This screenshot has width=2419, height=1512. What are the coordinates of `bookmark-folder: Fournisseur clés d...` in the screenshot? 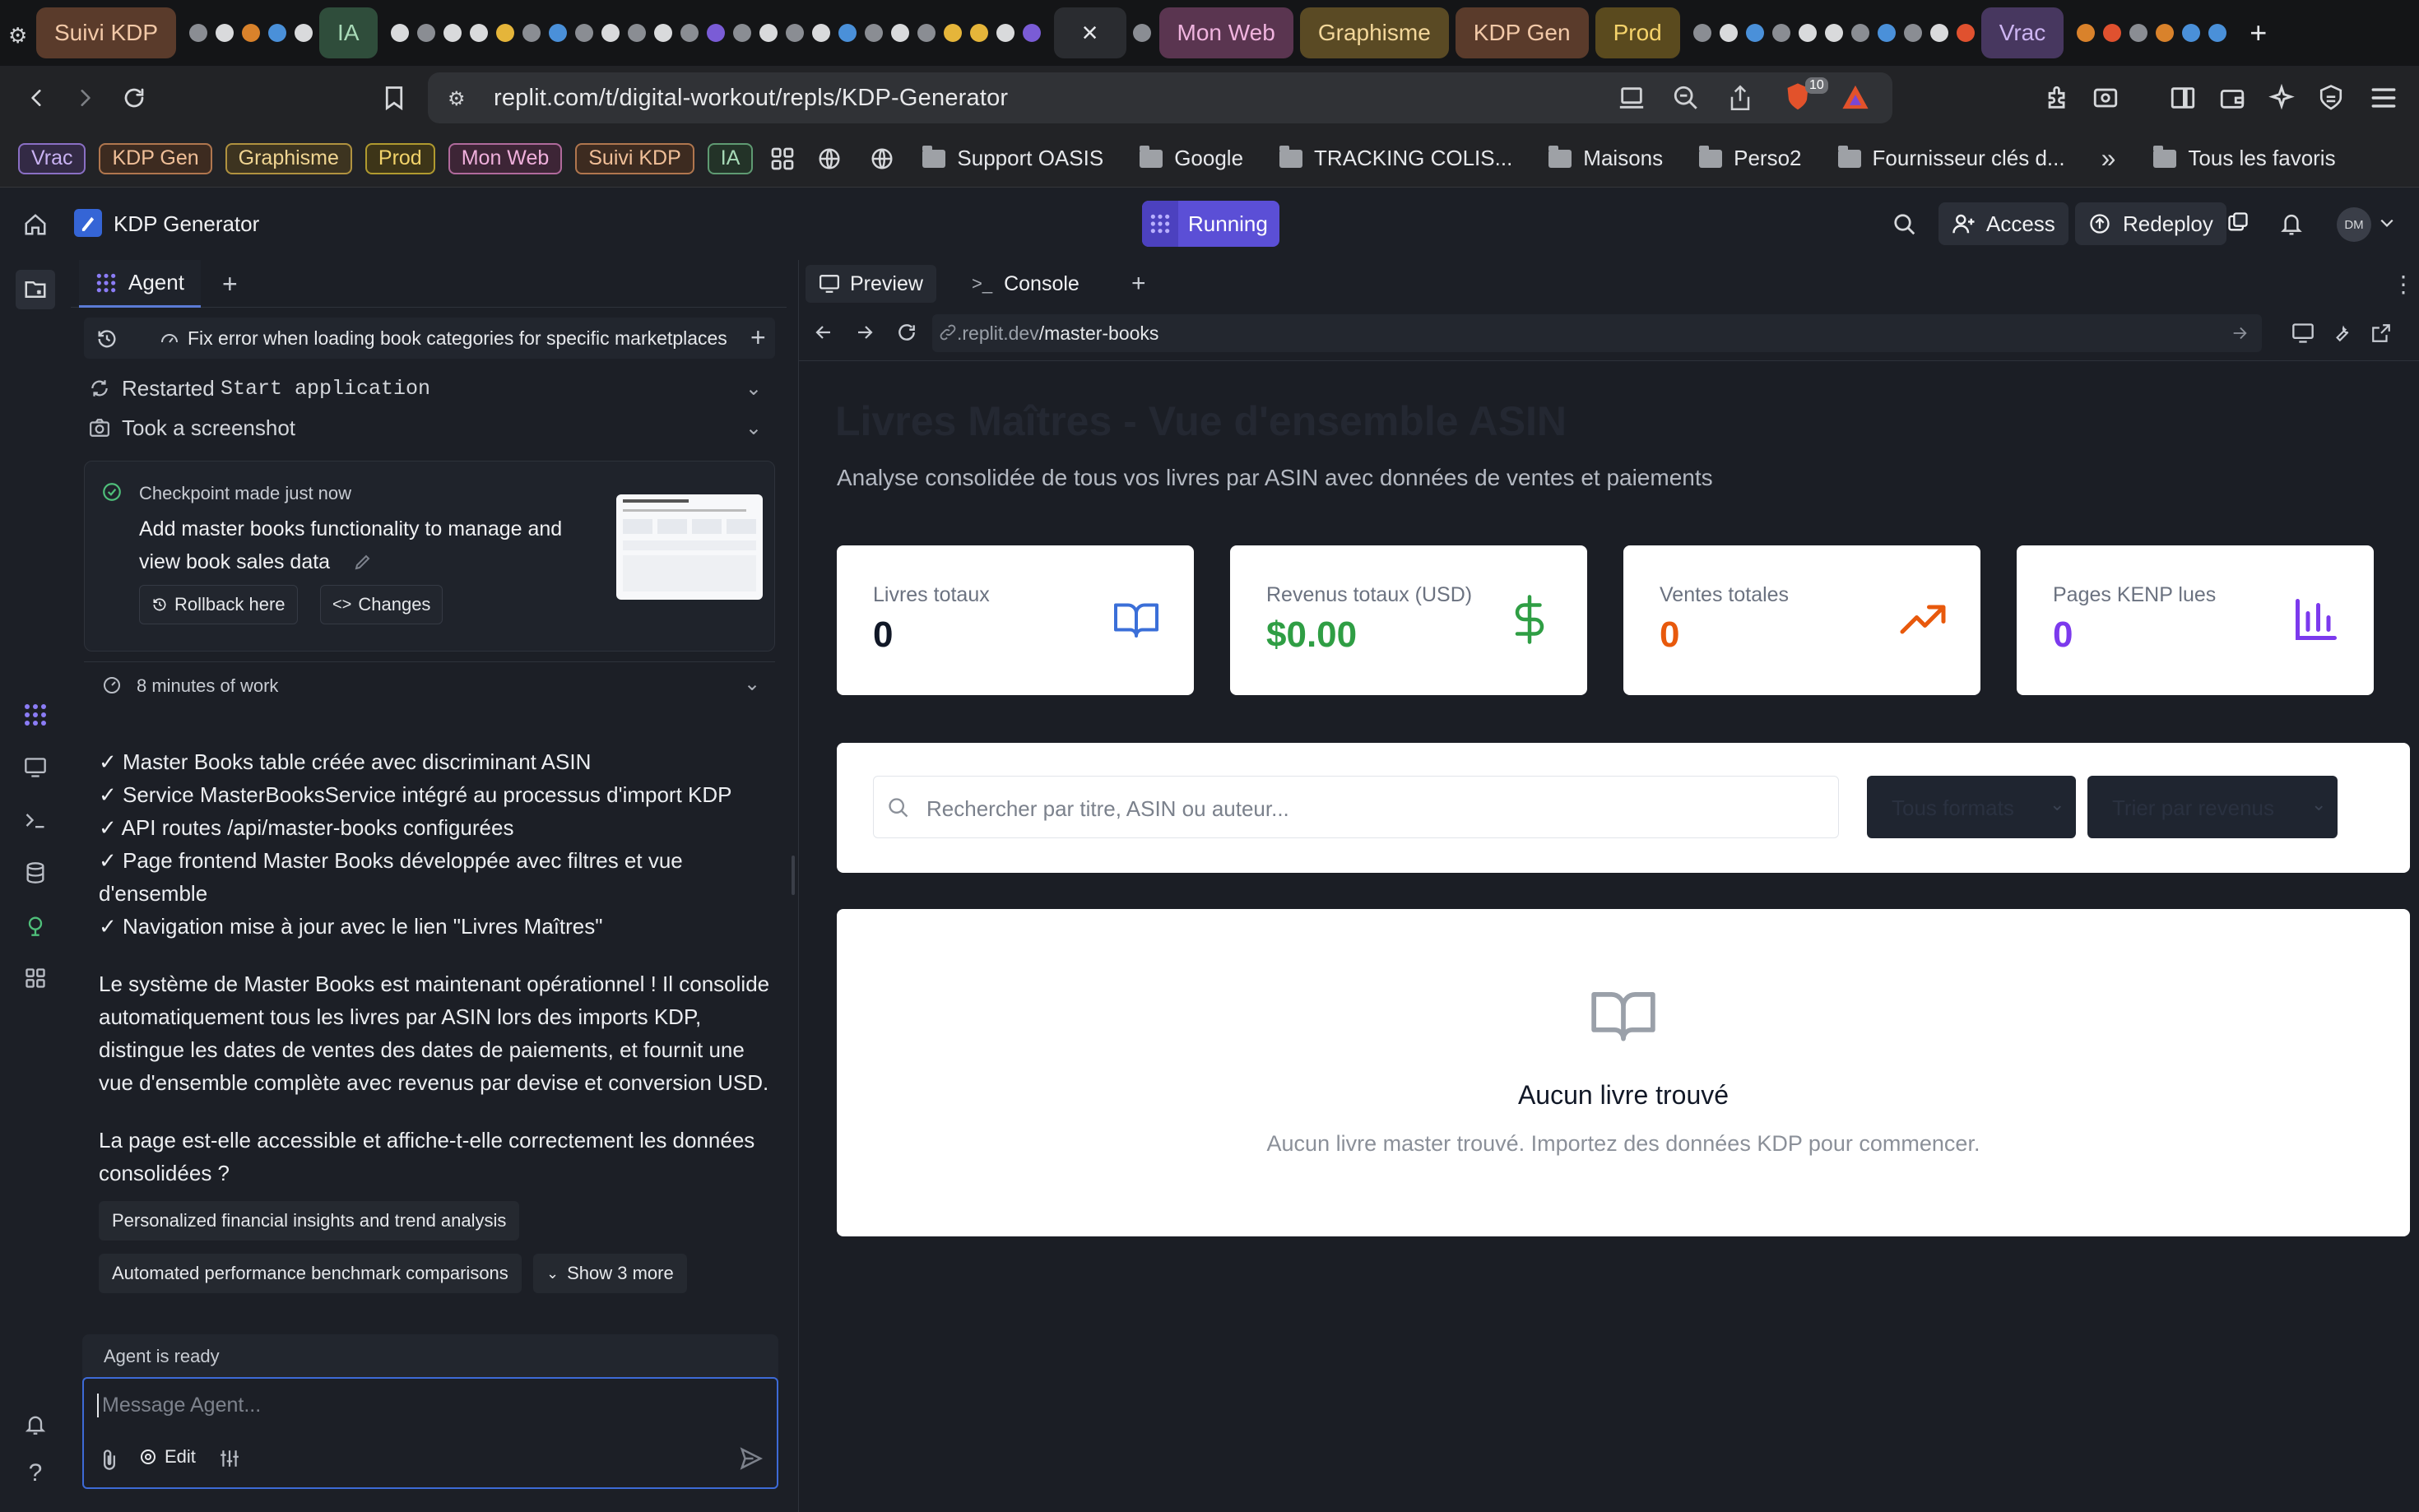 It's located at (1951, 158).